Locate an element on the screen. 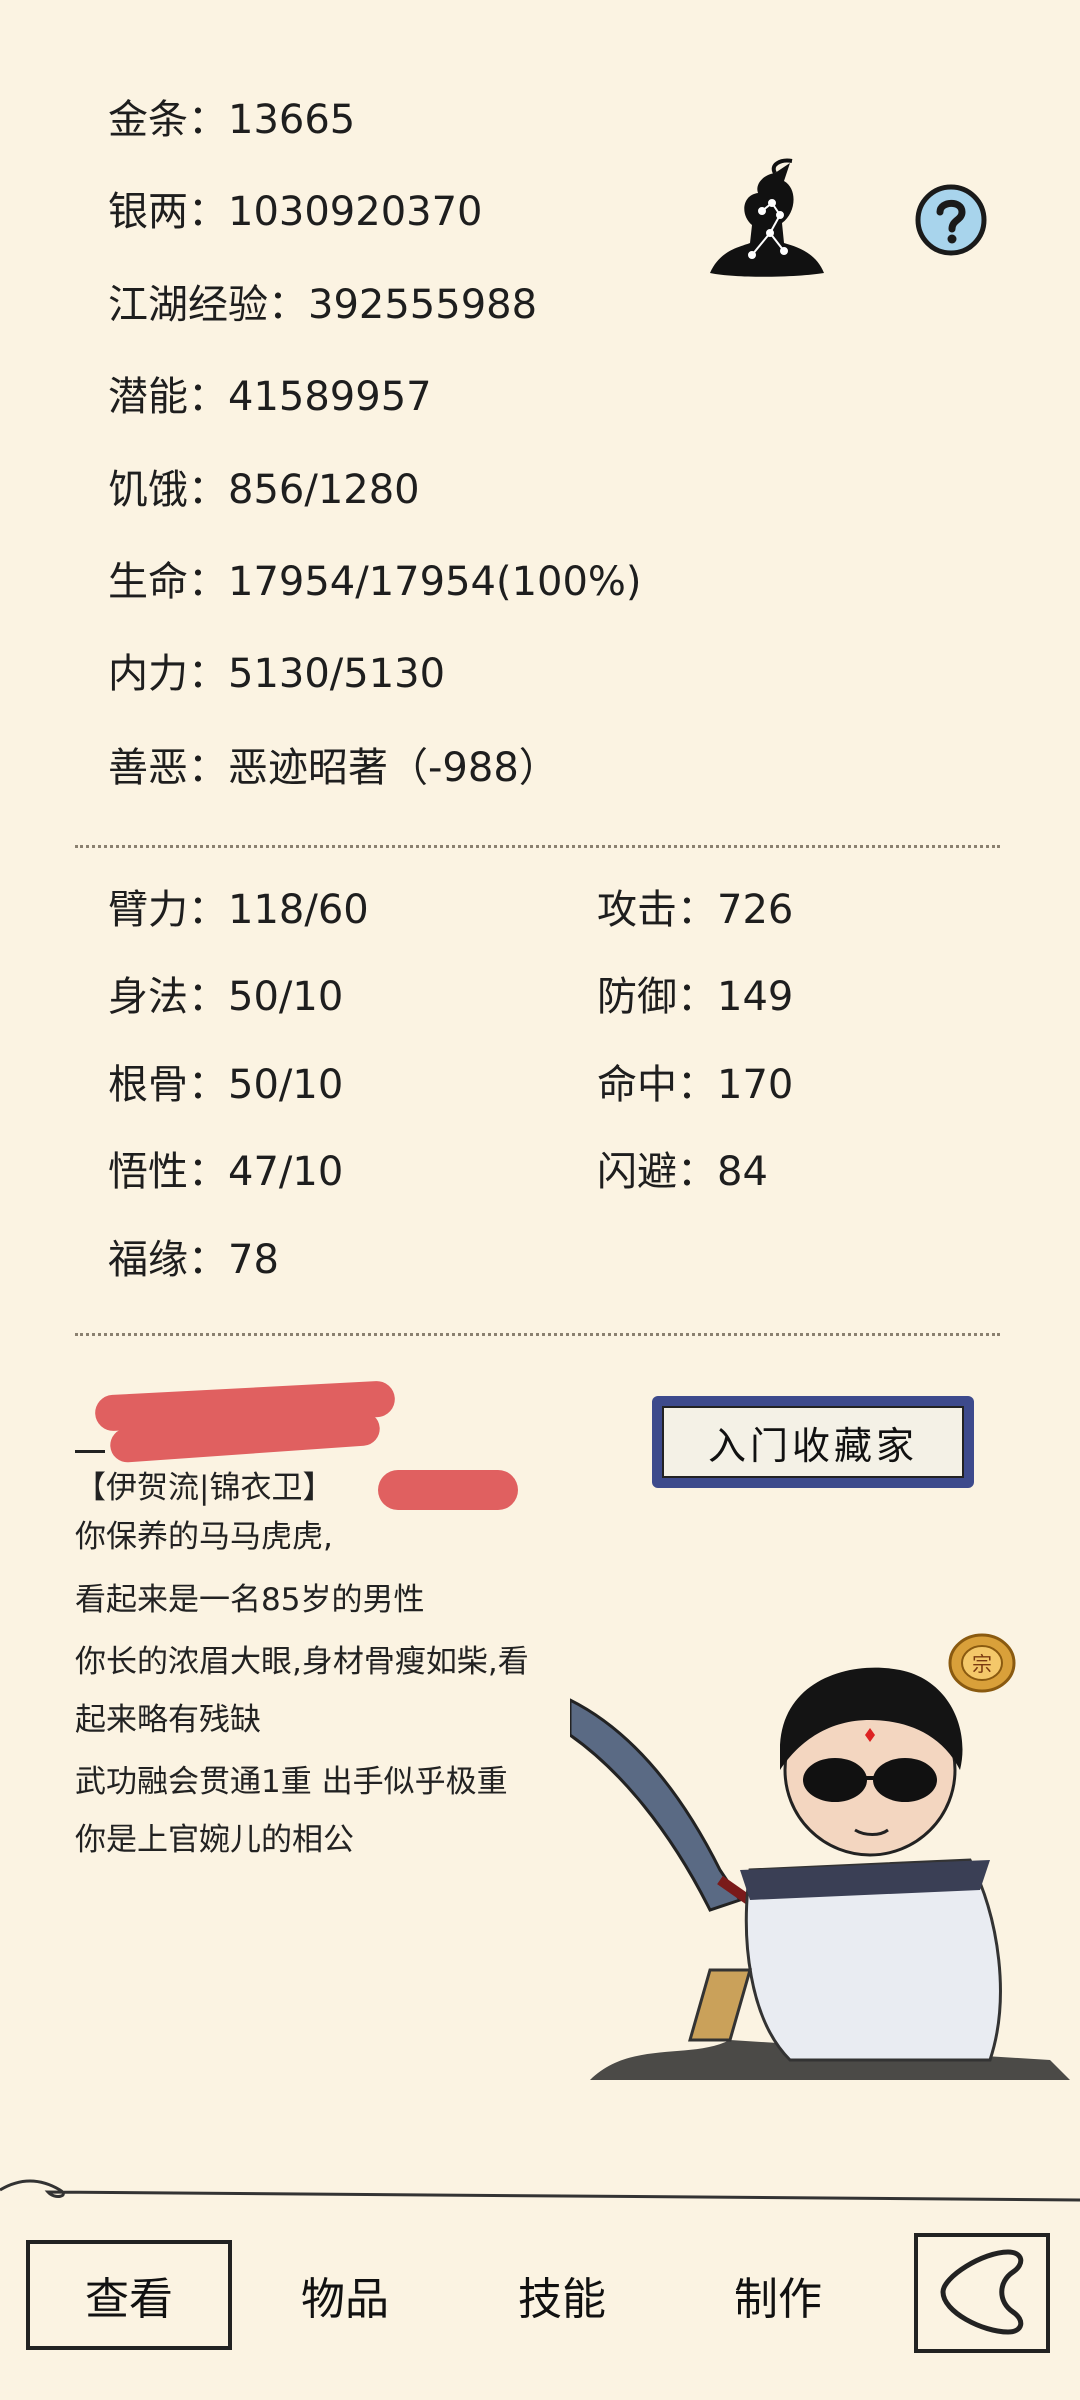 The image size is (1080, 2400). stat-inner-value: 5130/5130 is located at coordinates (337, 674).